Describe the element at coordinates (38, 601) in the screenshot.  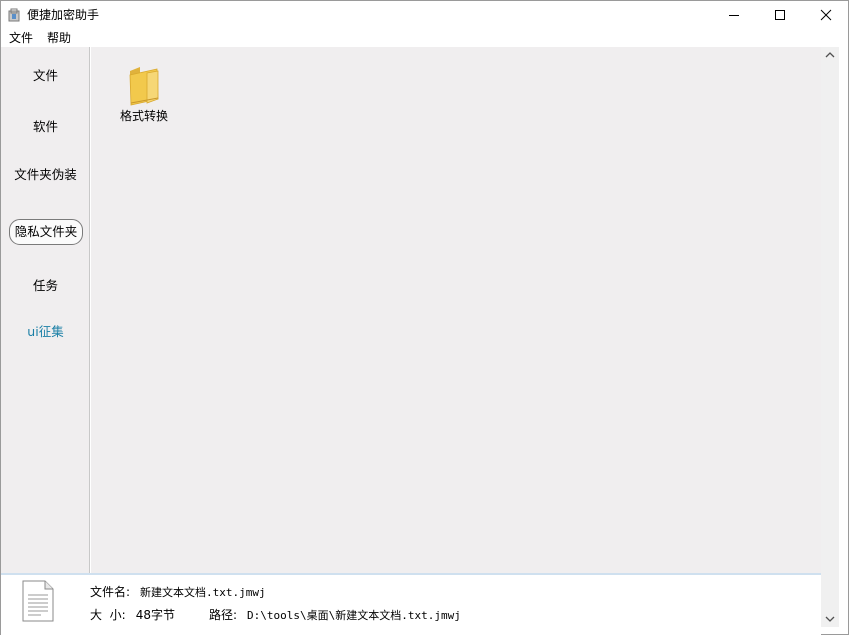
I see `text-document-icon` at that location.